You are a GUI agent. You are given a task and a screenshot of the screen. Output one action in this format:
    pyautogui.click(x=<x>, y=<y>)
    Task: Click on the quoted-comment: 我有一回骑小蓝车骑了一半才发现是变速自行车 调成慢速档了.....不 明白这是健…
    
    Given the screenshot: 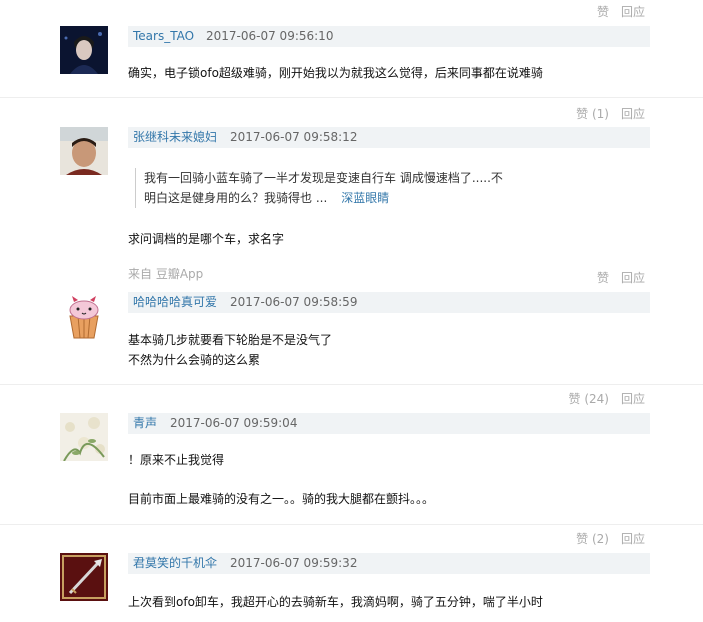 What is the action you would take?
    pyautogui.click(x=319, y=188)
    